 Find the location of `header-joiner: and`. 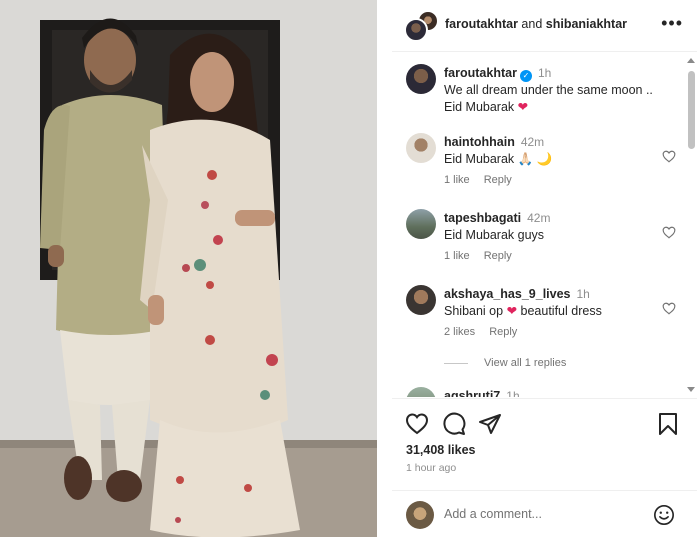

header-joiner: and is located at coordinates (532, 24).